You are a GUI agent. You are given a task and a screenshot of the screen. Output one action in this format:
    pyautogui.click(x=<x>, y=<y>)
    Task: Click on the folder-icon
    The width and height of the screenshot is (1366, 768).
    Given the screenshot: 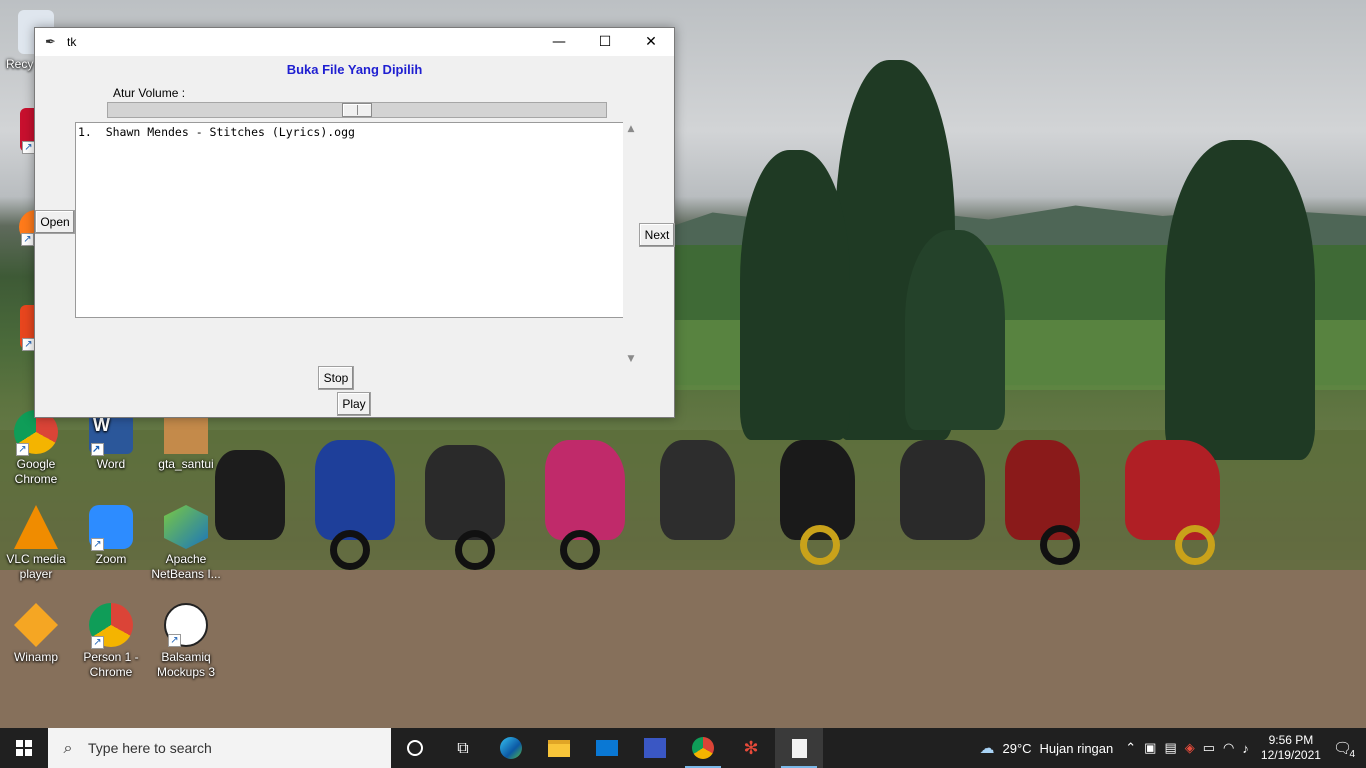 What is the action you would take?
    pyautogui.click(x=559, y=748)
    